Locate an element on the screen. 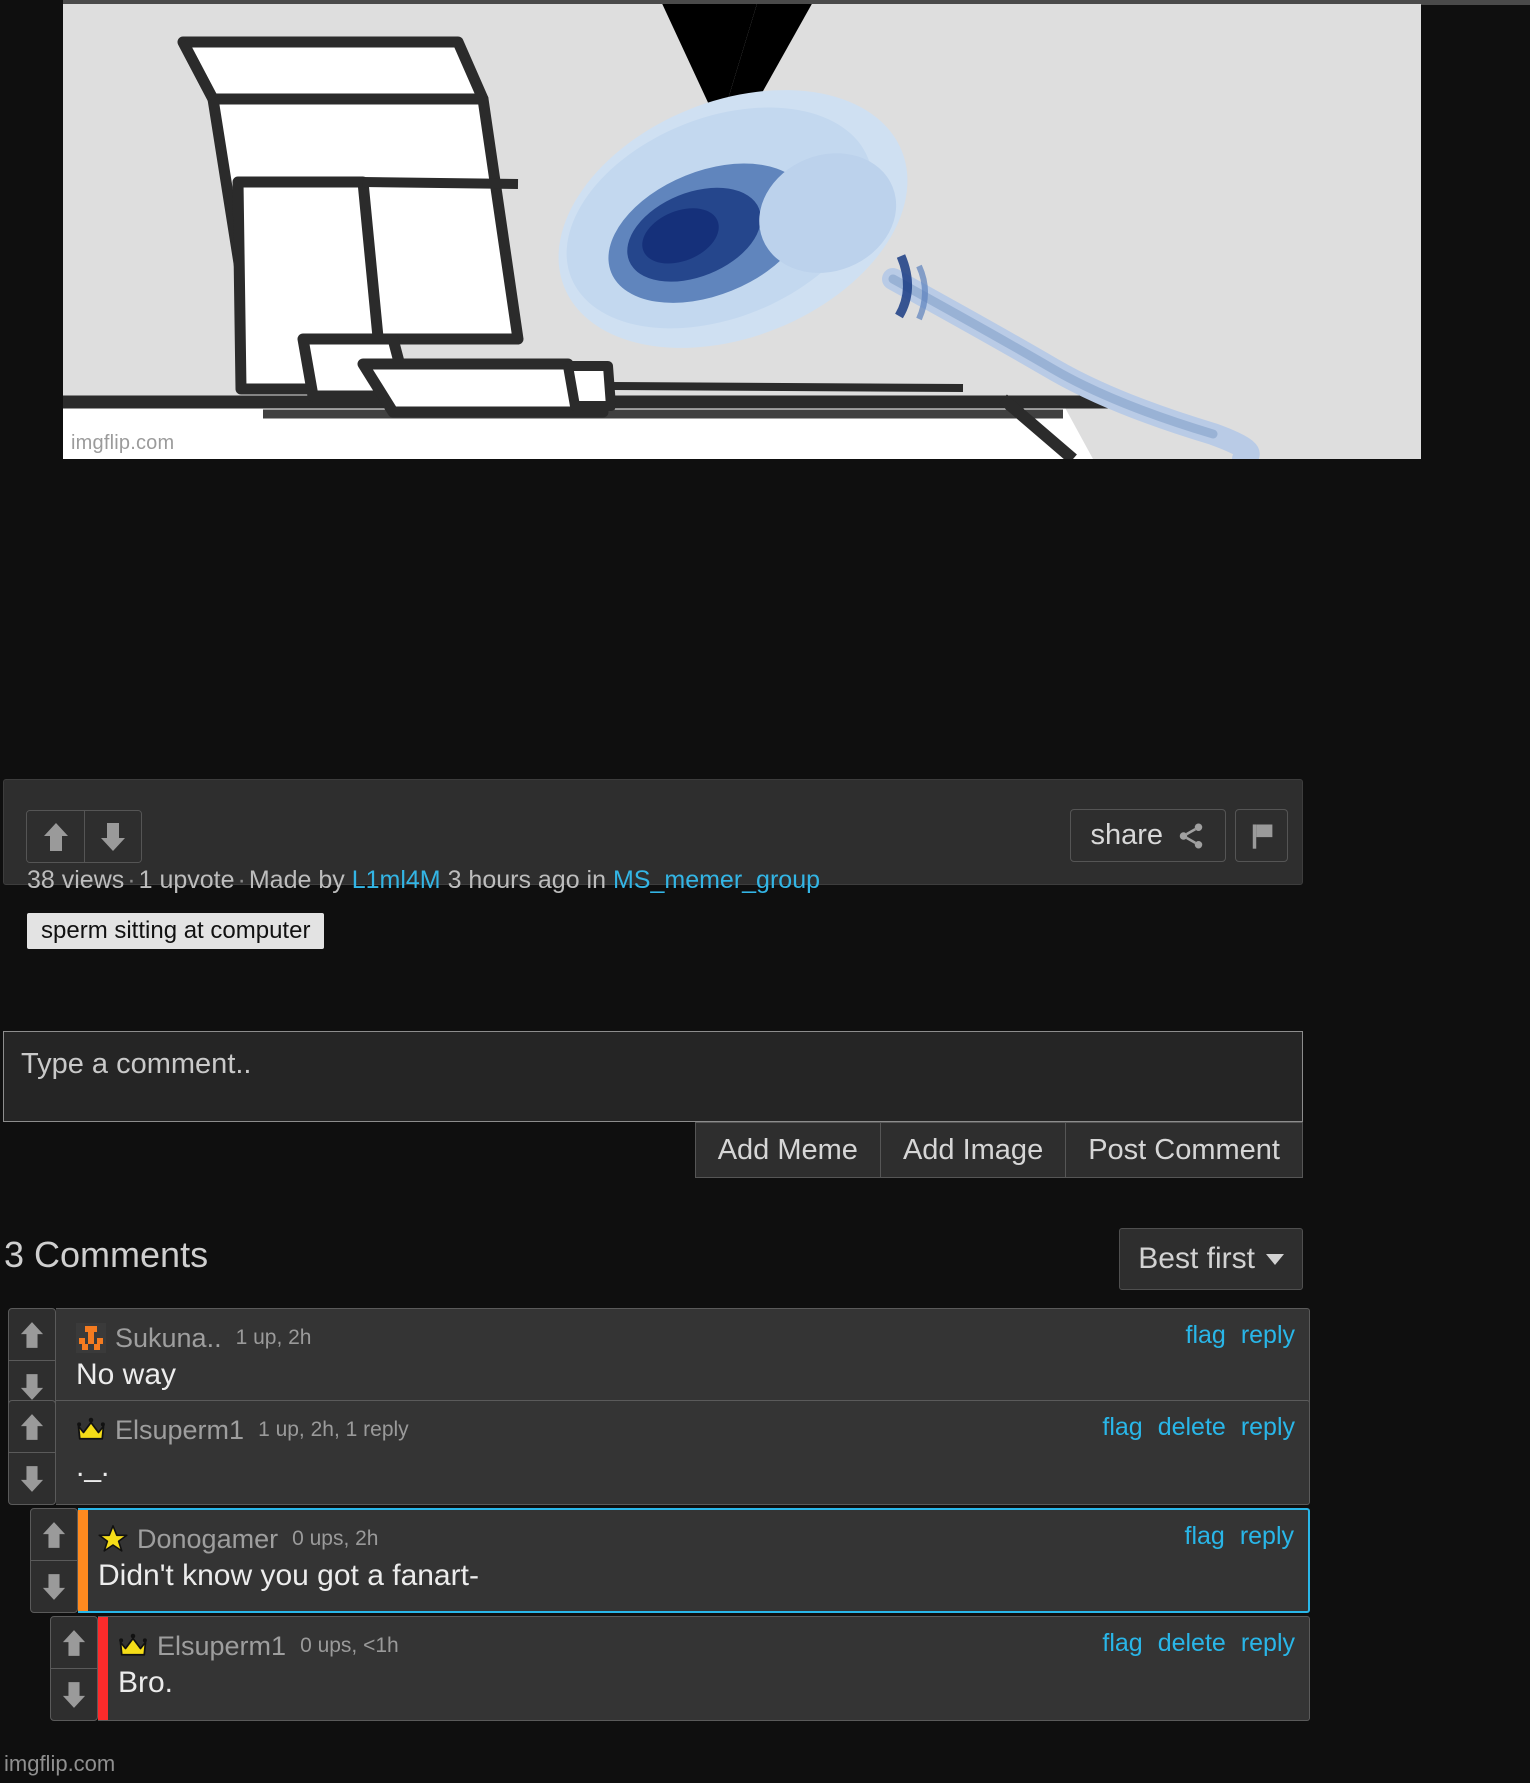 Image resolution: width=1530 pixels, height=1783 pixels. post-actions: share is located at coordinates (1179, 835).